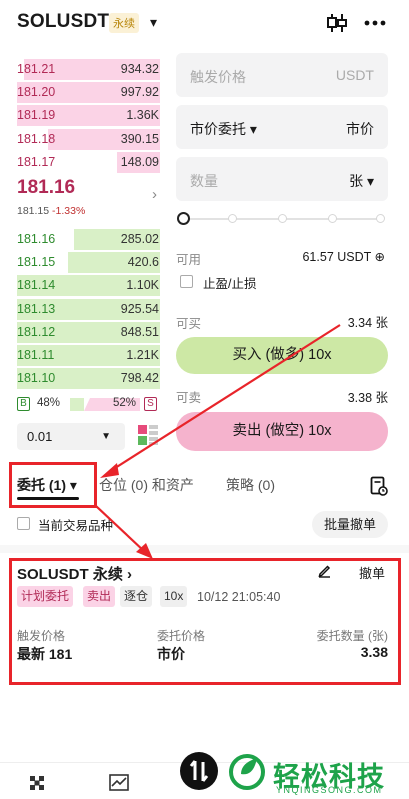 The image size is (409, 799). I want to click on ask-row: 181.18 390.15, so click(80, 139).